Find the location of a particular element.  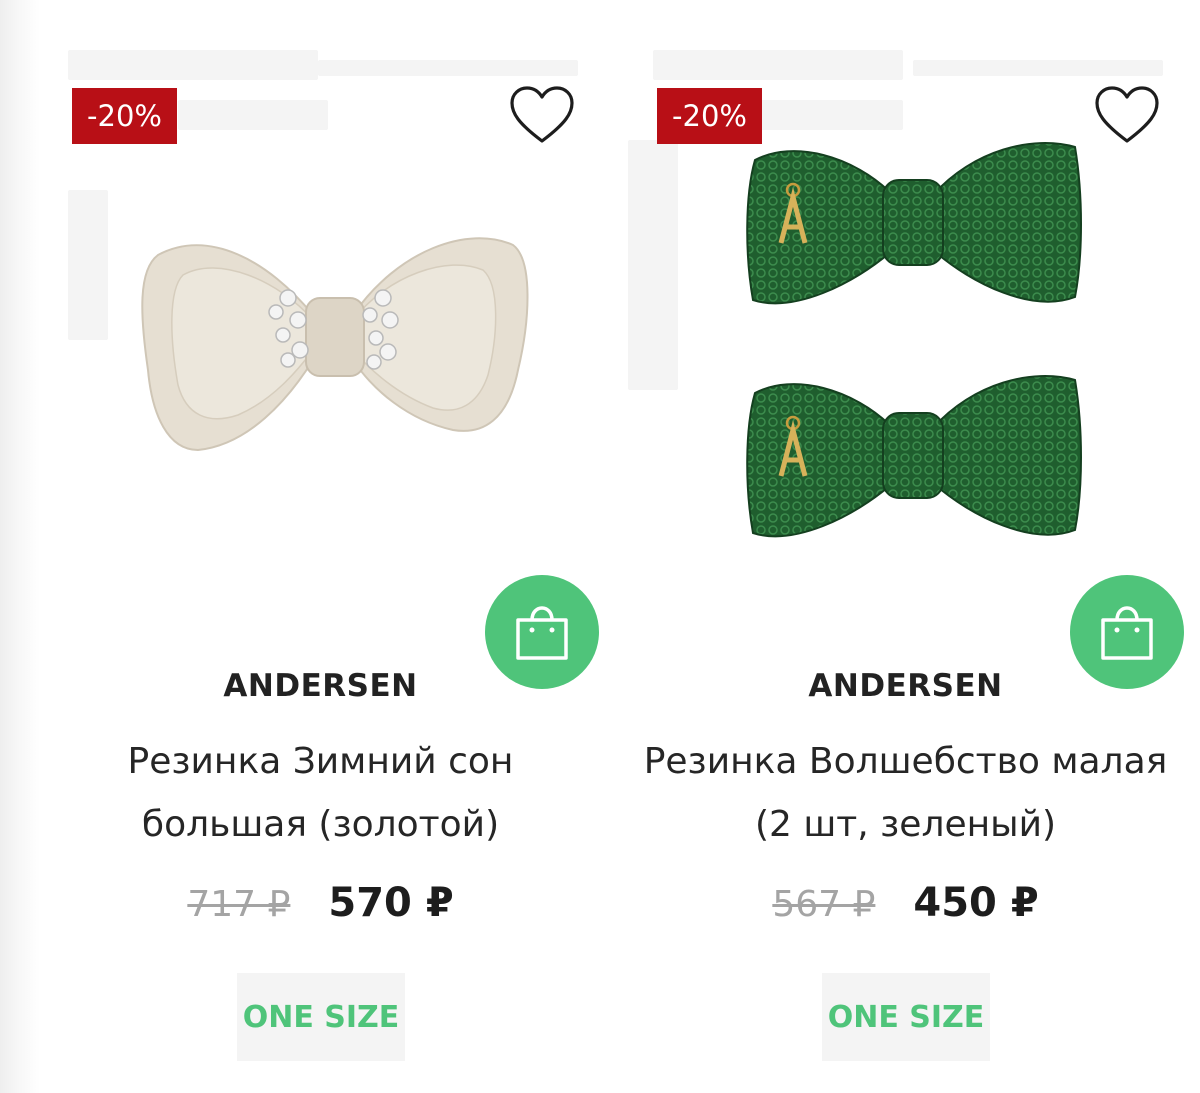

price-row: 717 ₽ 570 ₽ is located at coordinates (320, 903).